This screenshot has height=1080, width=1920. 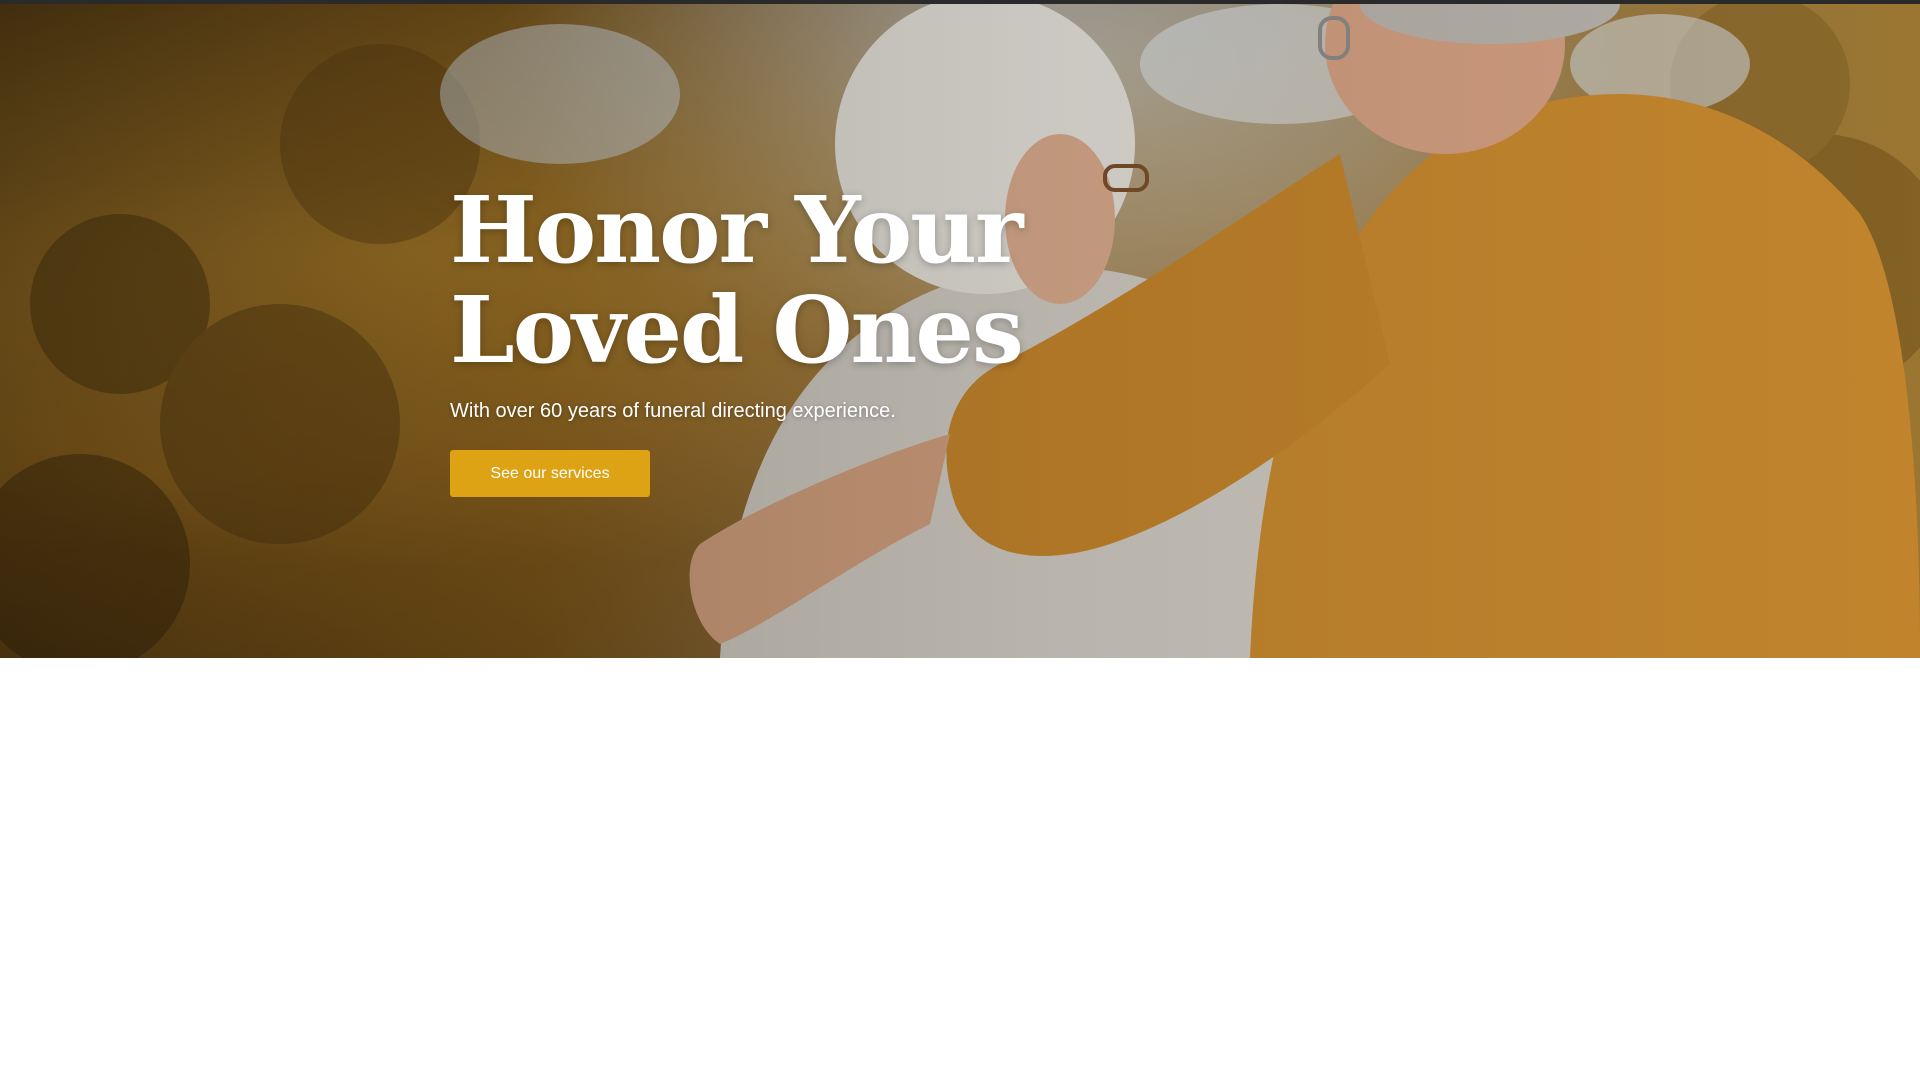 I want to click on hero-title: Honor Your Loved Ones, so click(x=737, y=280).